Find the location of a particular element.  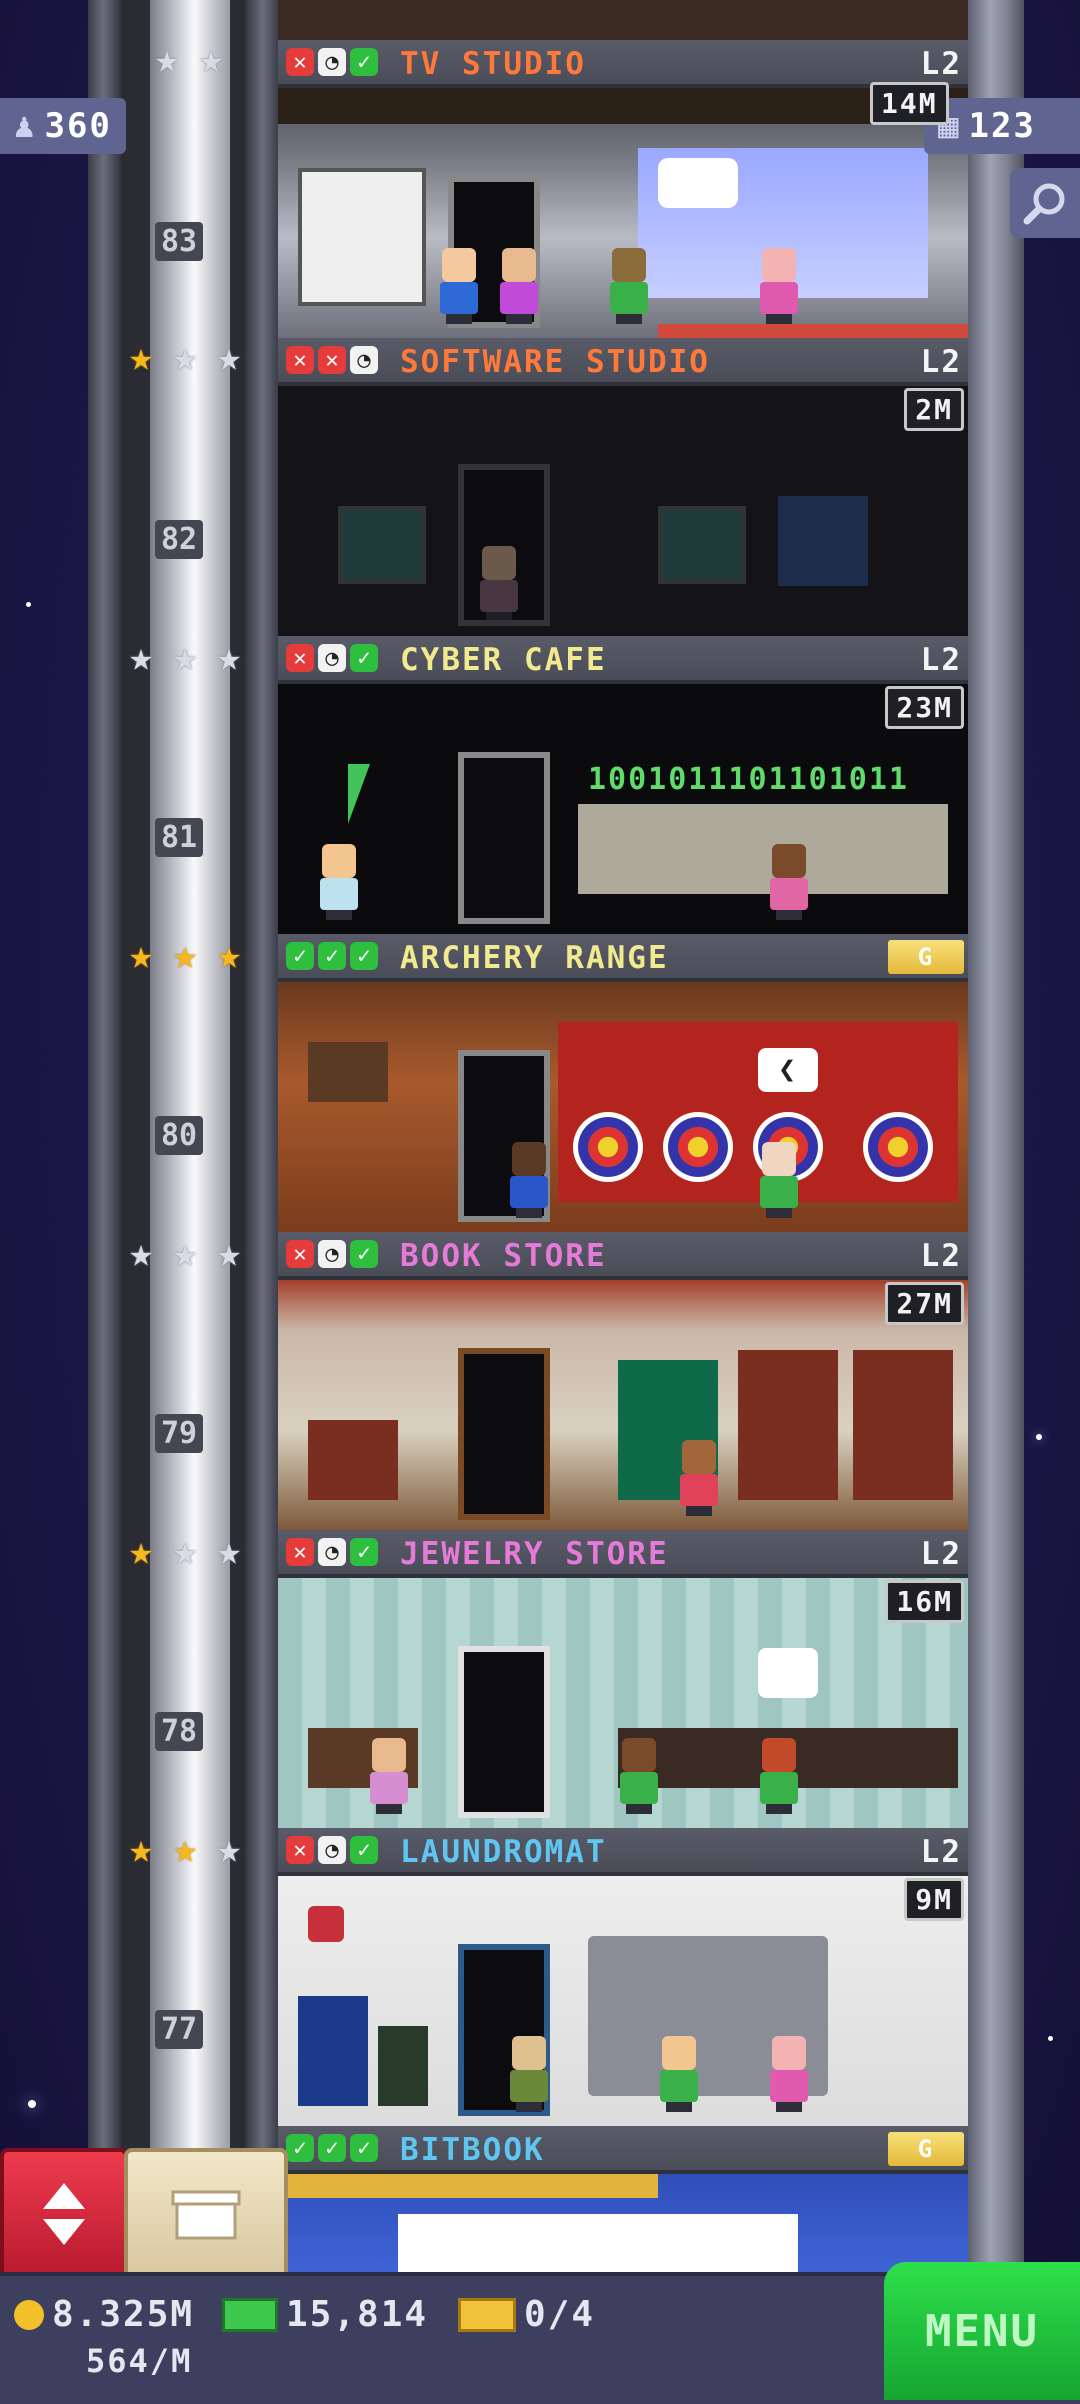

coins-display: 8.325M is located at coordinates (104, 2314).